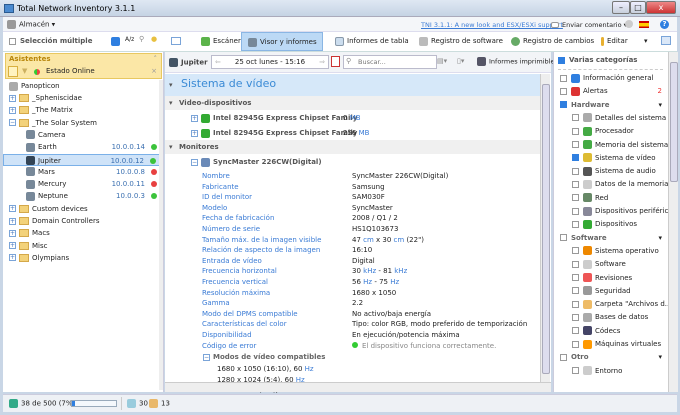  What do you see at coordinates (221, 41) in the screenshot?
I see `tab-escaner: Escáner` at bounding box center [221, 41].